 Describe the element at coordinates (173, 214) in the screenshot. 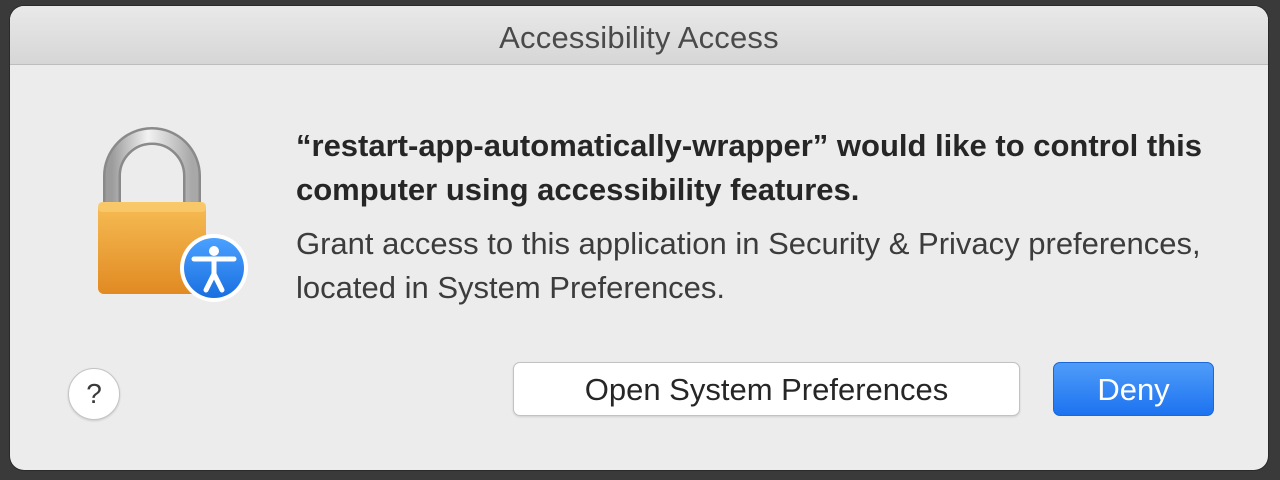

I see `lock-icon` at that location.